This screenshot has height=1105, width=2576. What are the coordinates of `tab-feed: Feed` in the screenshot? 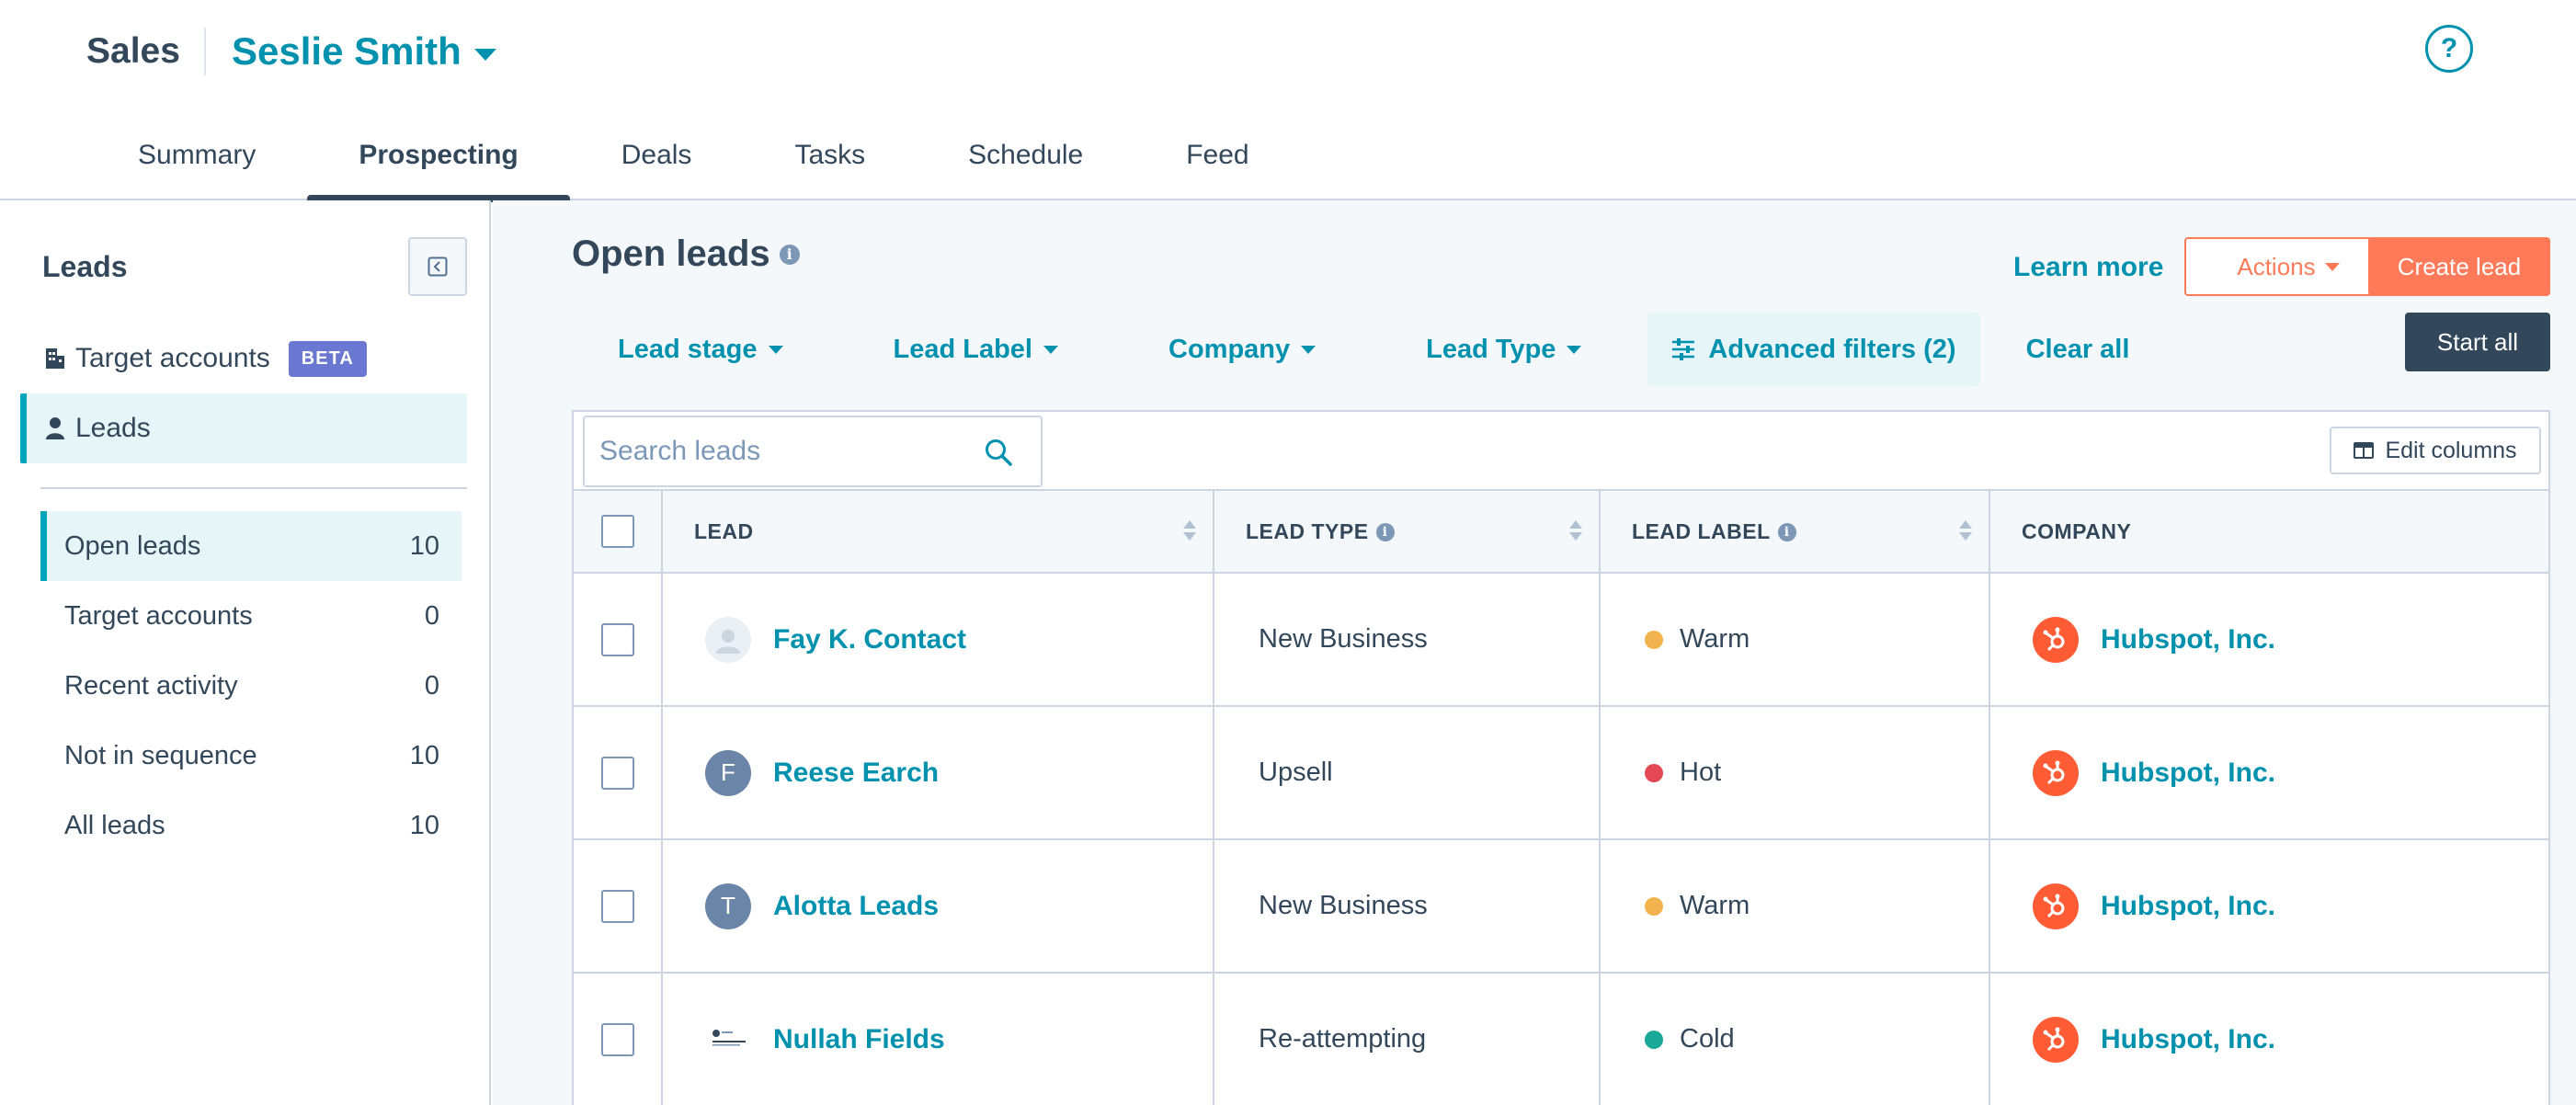 It's located at (1217, 167).